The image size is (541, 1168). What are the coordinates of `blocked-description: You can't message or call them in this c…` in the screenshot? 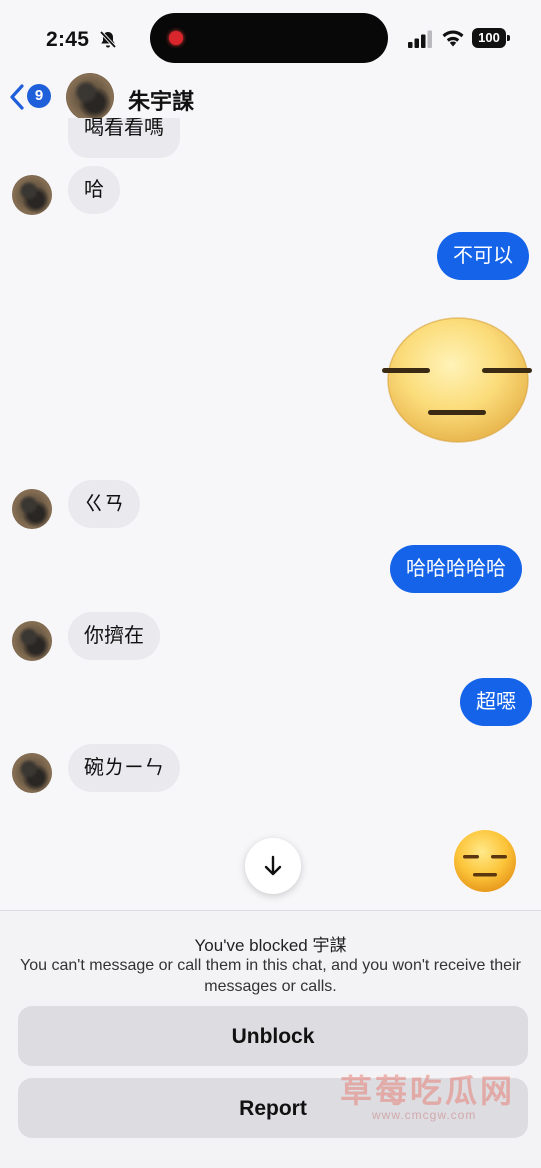 It's located at (270, 976).